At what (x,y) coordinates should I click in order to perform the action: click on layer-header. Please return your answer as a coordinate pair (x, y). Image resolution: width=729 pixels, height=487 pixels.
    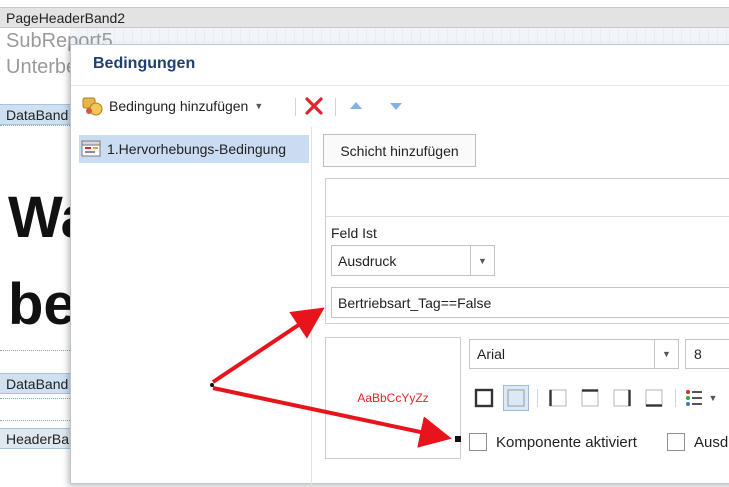
    Looking at the image, I should click on (527, 198).